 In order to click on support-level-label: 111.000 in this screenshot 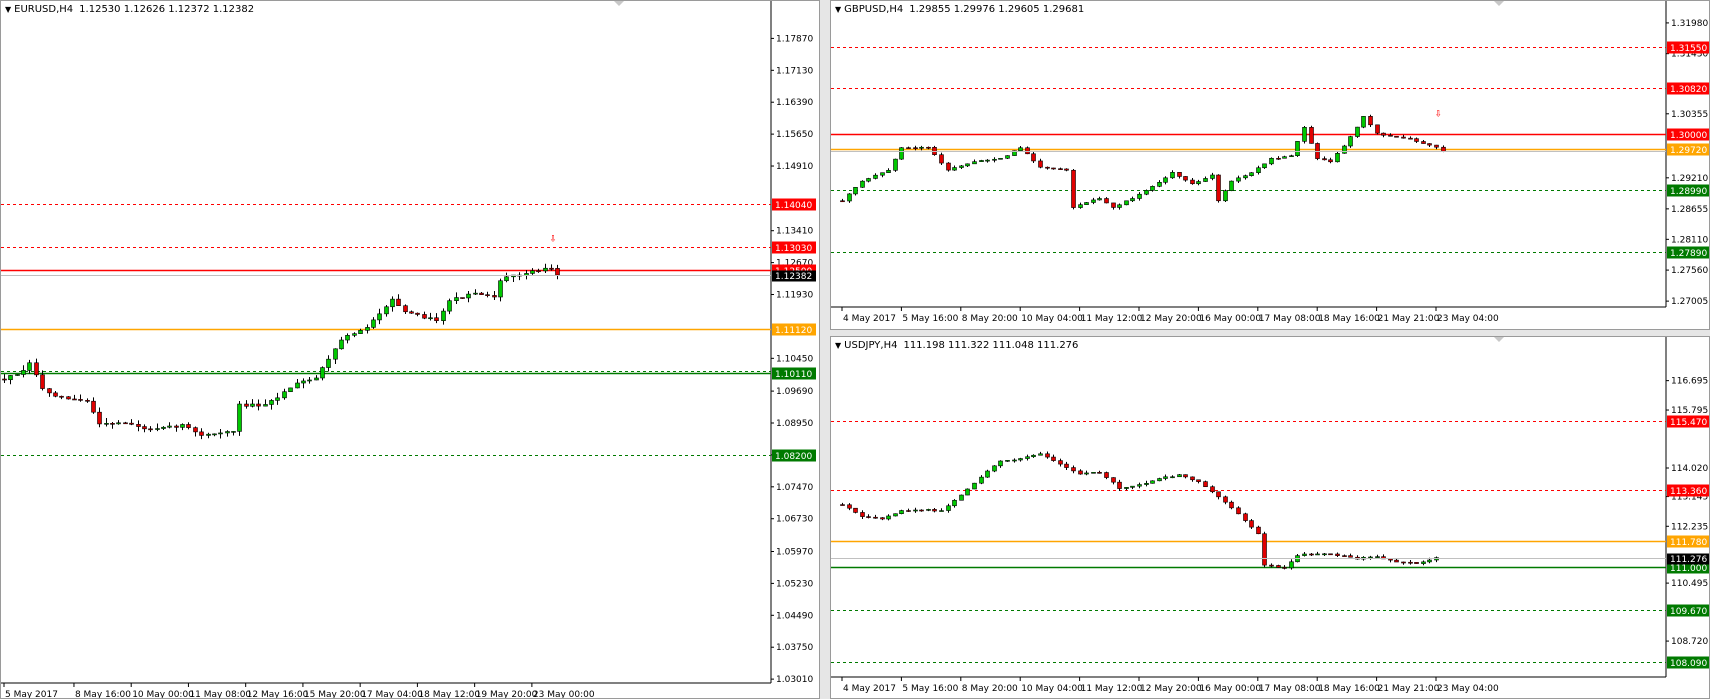, I will do `click(1688, 569)`.